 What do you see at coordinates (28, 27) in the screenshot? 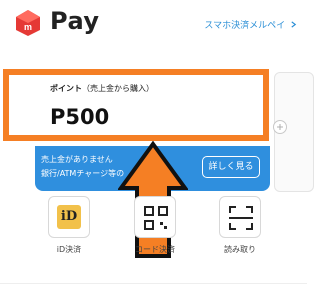
I see `svg-text: m` at bounding box center [28, 27].